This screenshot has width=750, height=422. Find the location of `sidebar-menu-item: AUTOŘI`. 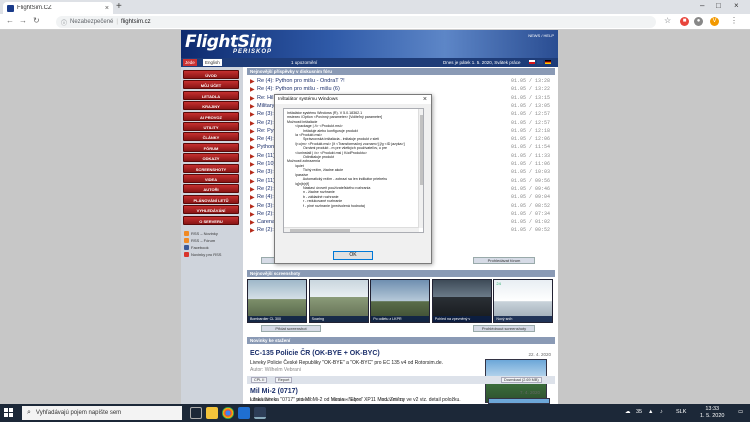

sidebar-menu-item: AUTOŘI is located at coordinates (211, 189).